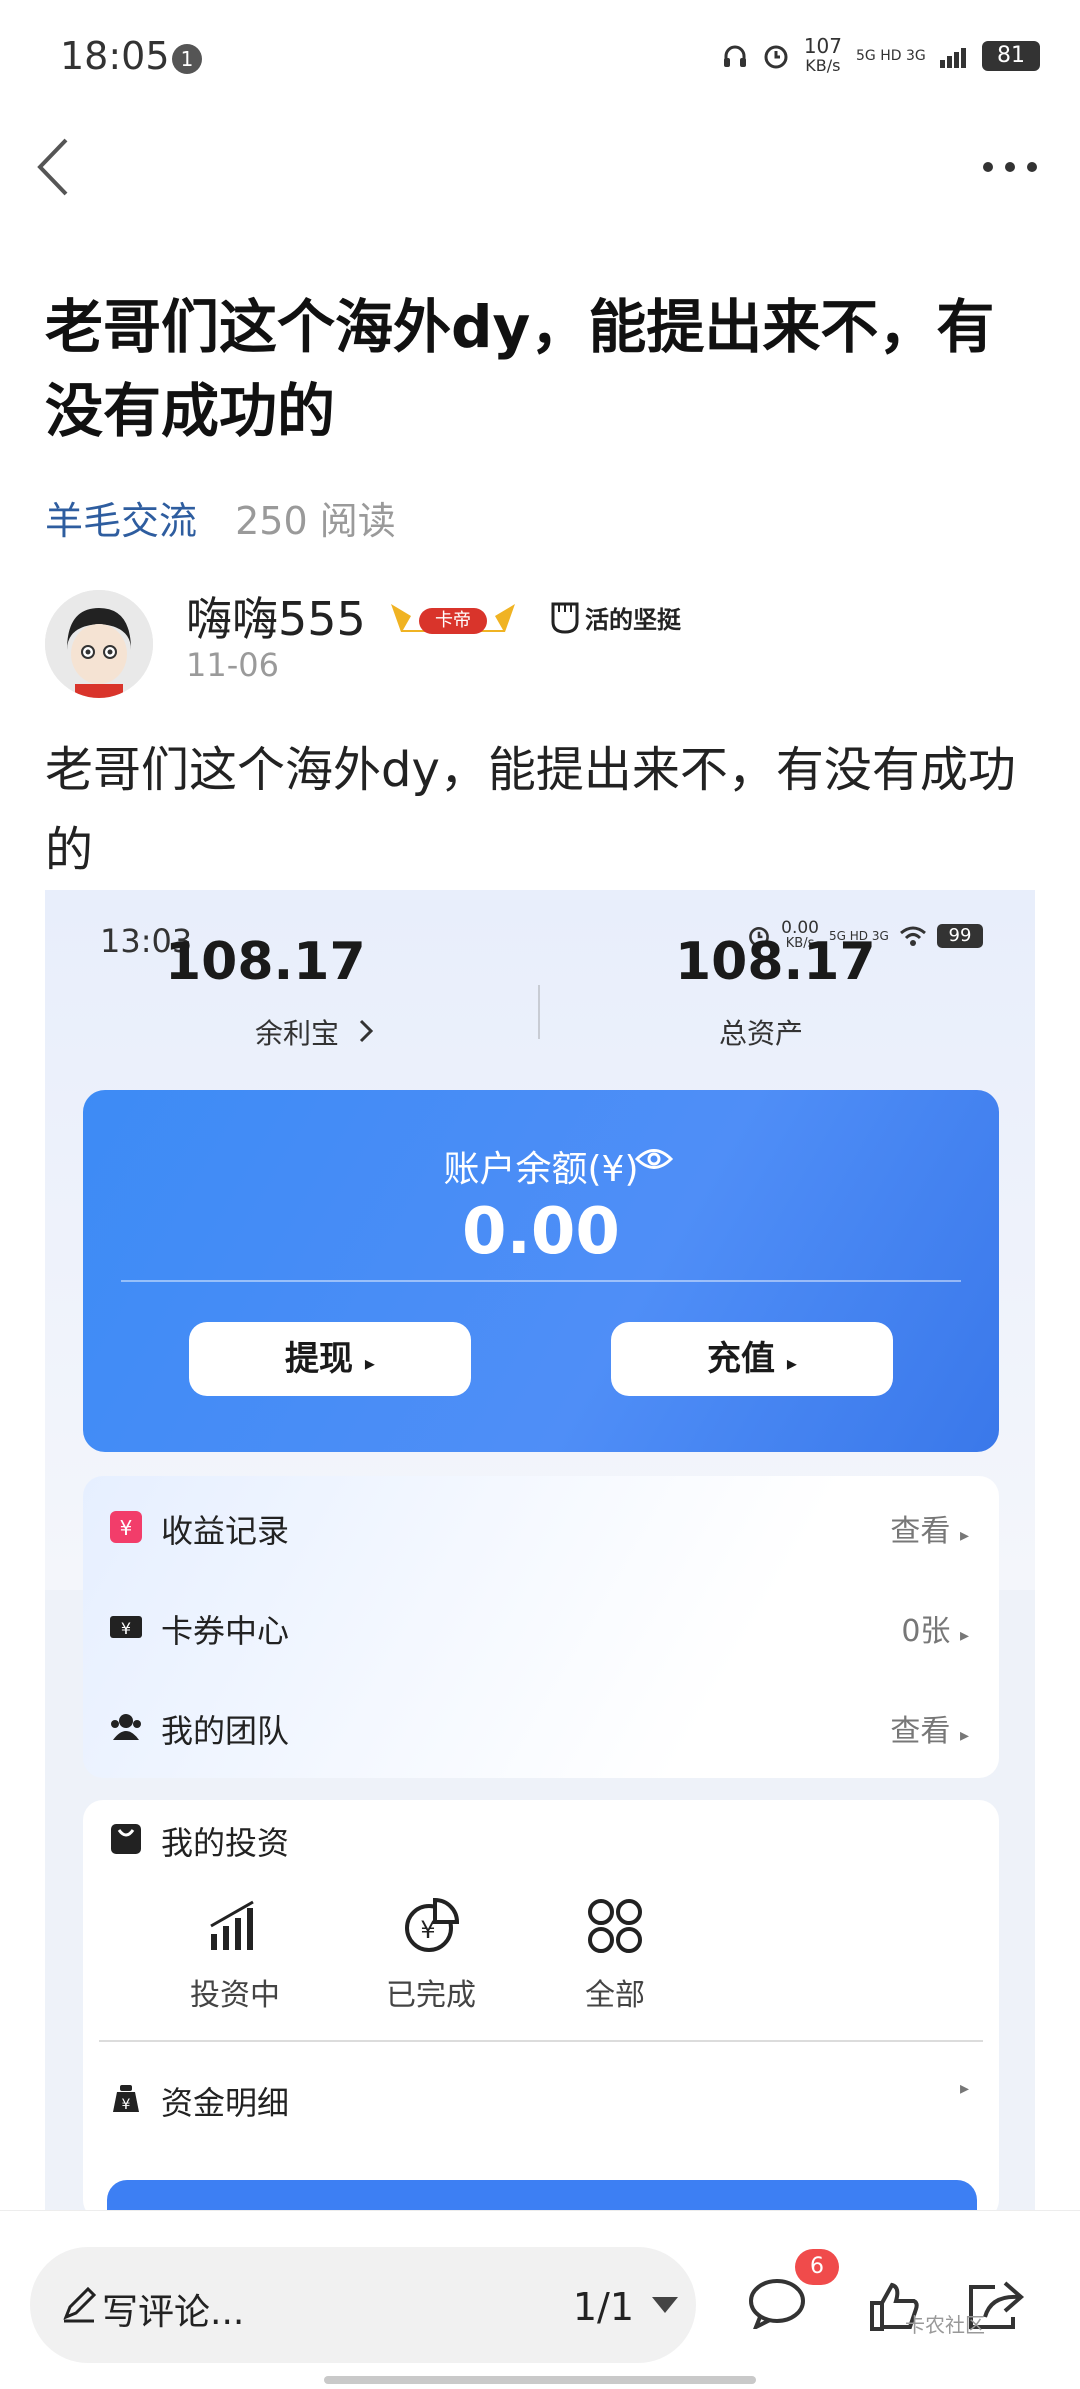 This screenshot has width=1080, height=2389. Describe the element at coordinates (752, 1359) in the screenshot. I see `recharge-button: 充值 ▸` at that location.